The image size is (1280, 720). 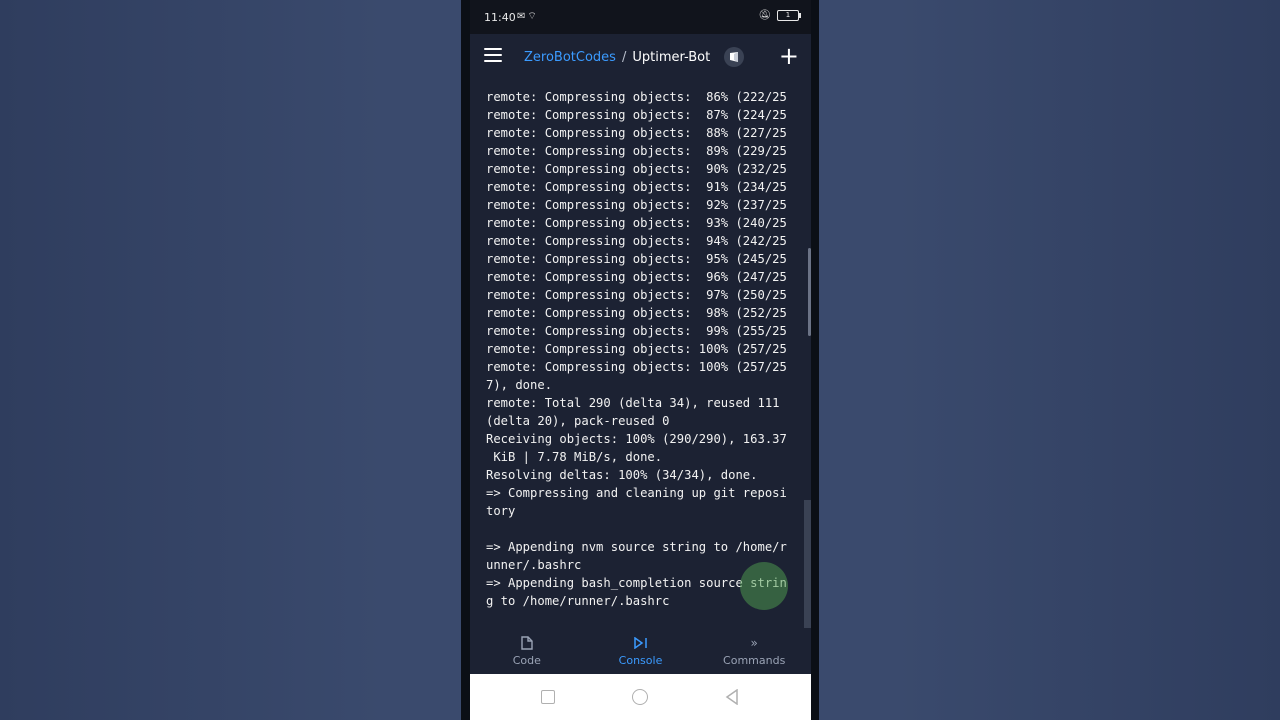 I want to click on console-line: remote: Compressing objects: 99% (255/25, so click(x=636, y=331).